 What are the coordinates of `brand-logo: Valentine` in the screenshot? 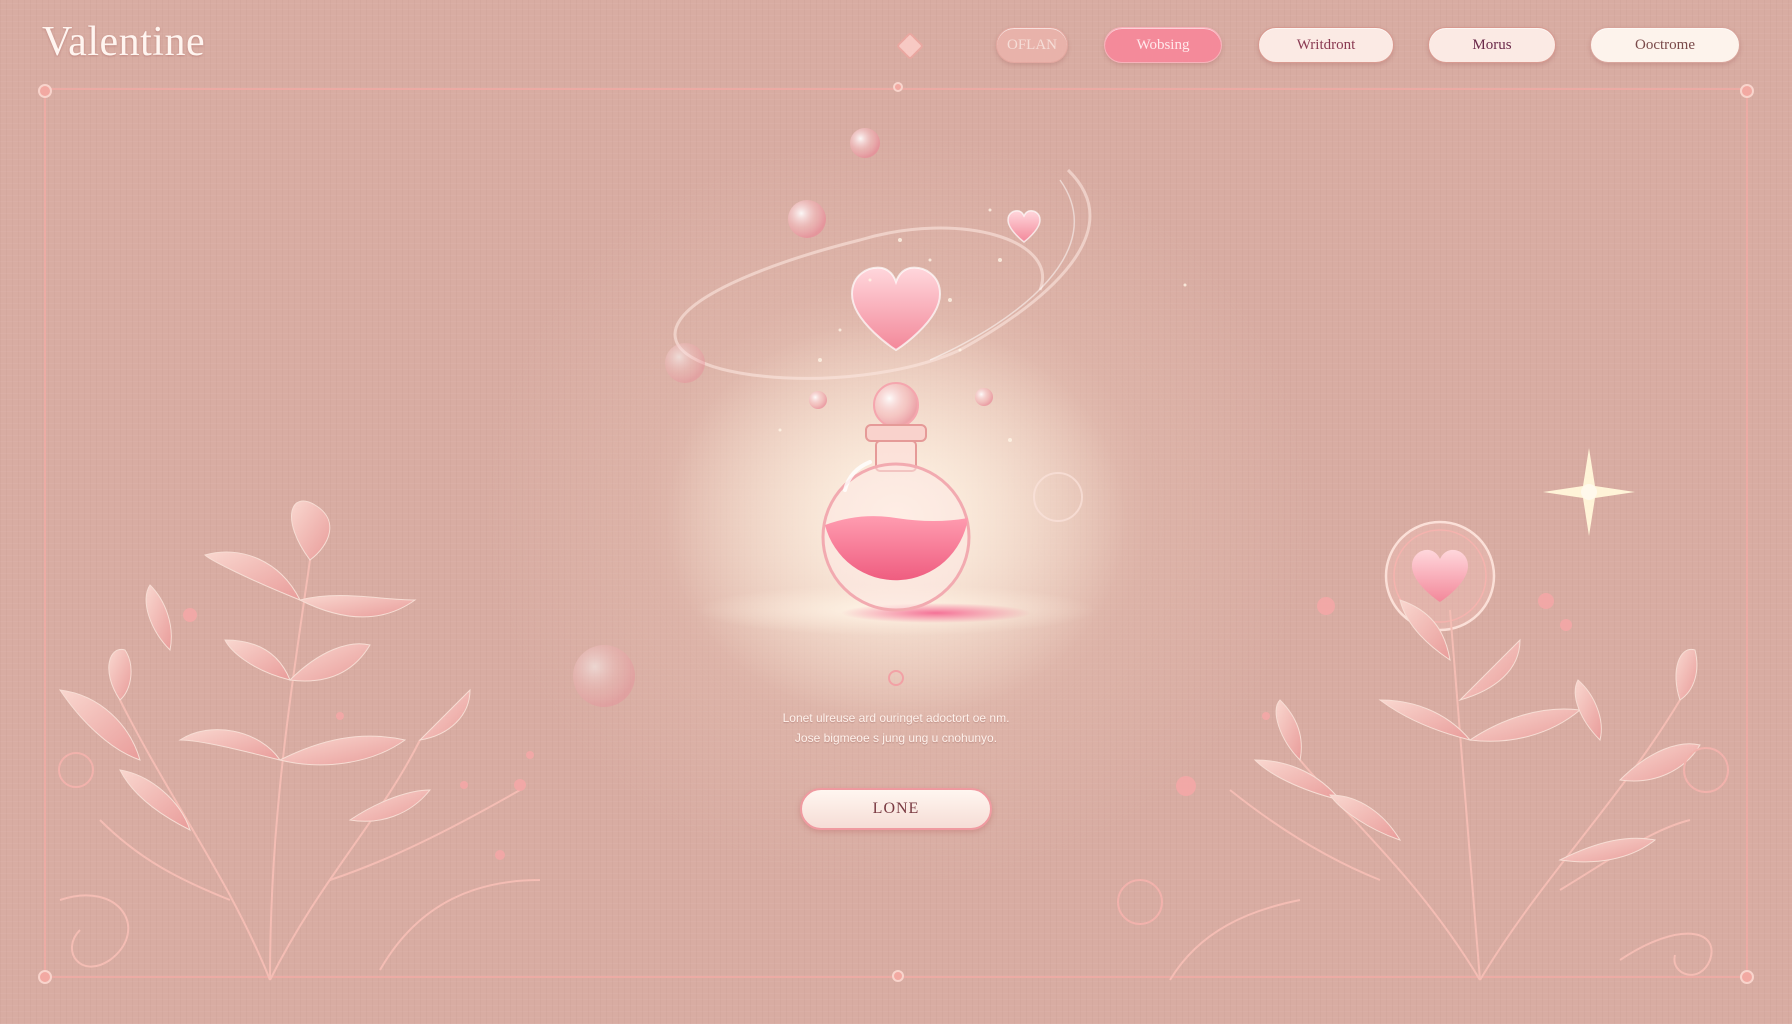 It's located at (123, 42).